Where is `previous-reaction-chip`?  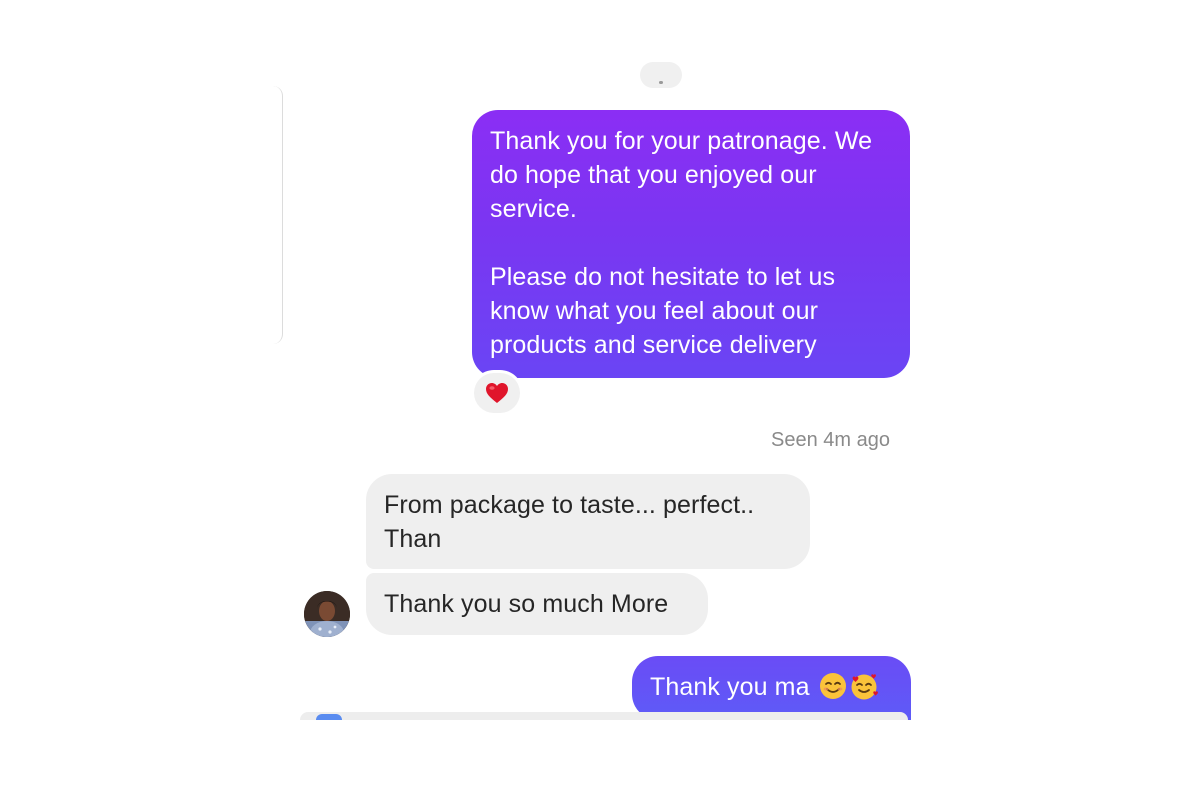
previous-reaction-chip is located at coordinates (661, 75).